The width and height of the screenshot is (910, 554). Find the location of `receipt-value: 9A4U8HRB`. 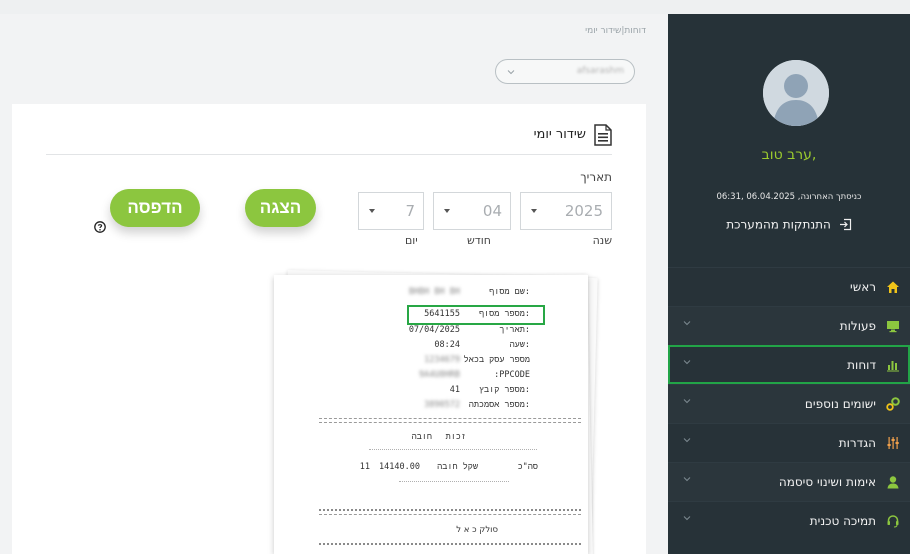

receipt-value: 9A4U8HRB is located at coordinates (439, 375).